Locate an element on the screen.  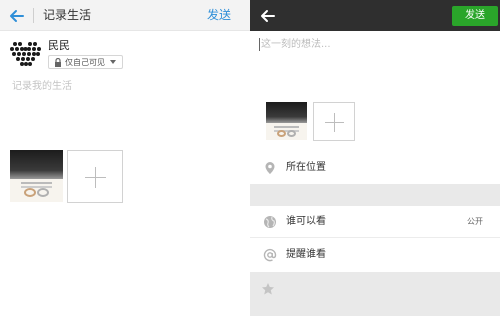
privacy-dropdown: 仅自己可见 is located at coordinates (85, 62).